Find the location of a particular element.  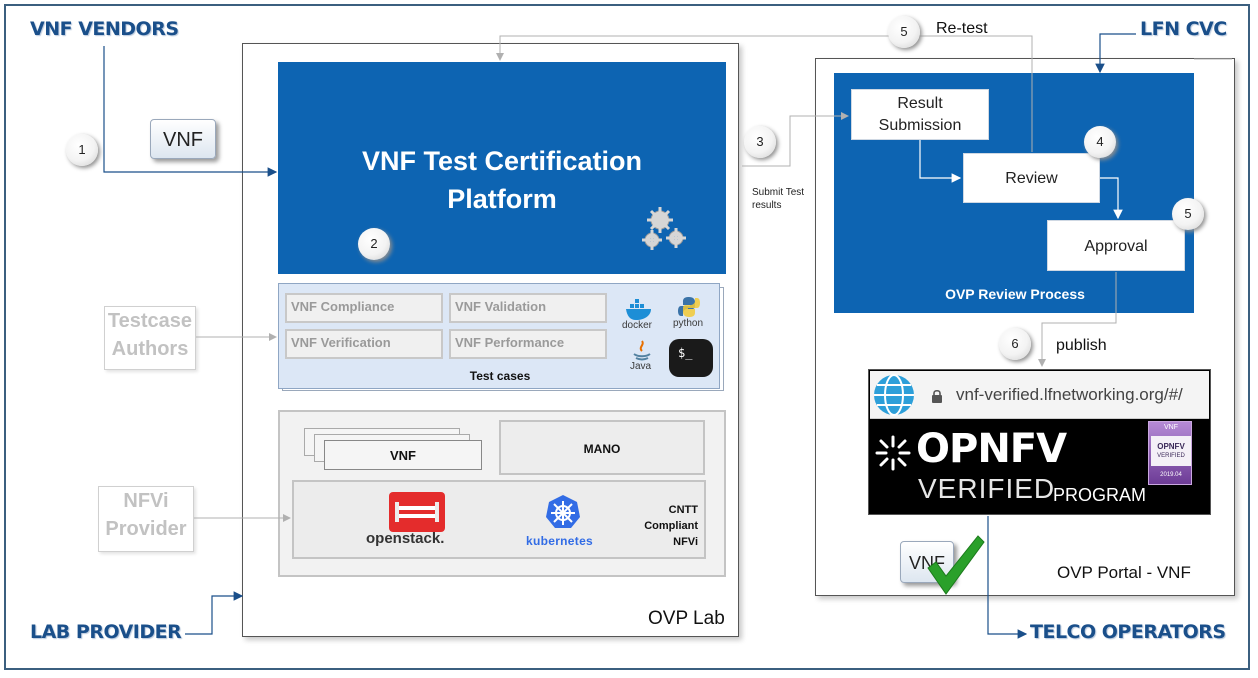

step-5-approval-marker: 5 is located at coordinates (1188, 214).